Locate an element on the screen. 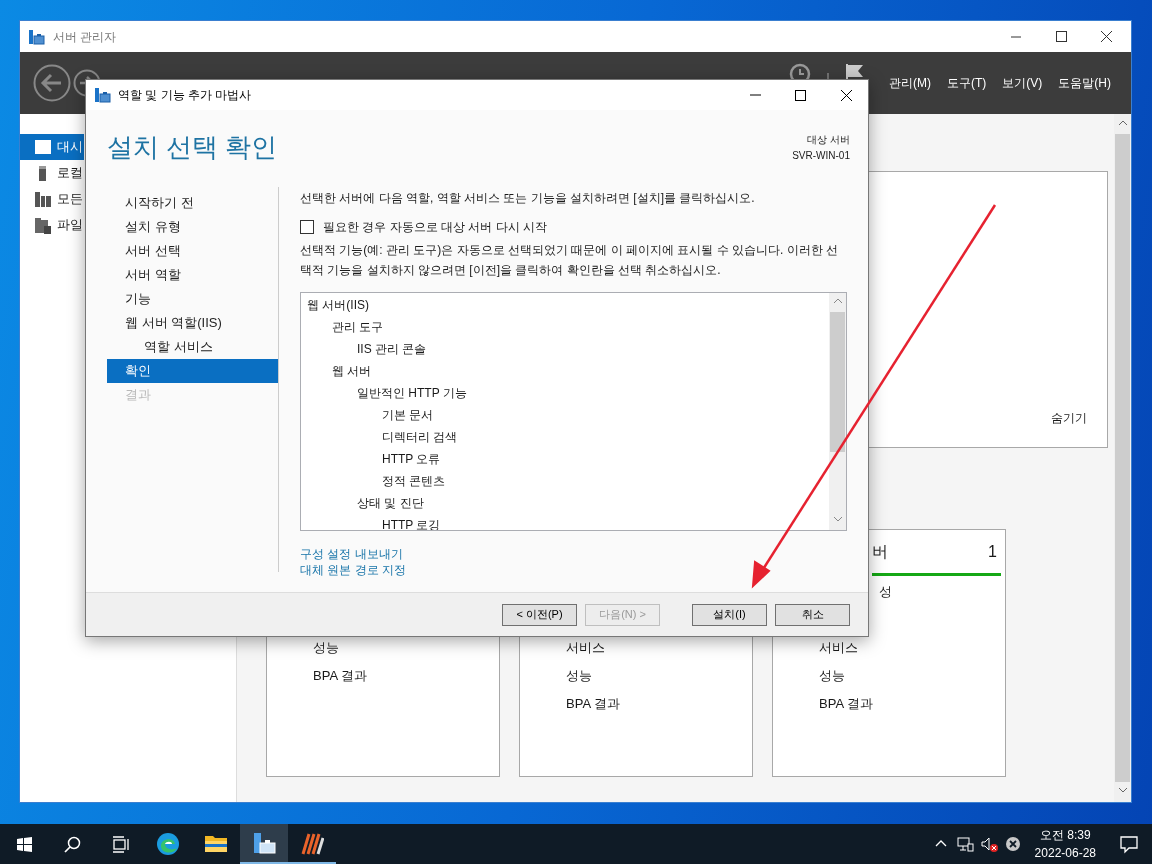 The image size is (1152, 864). wizard-step: 확인 is located at coordinates (192, 371).